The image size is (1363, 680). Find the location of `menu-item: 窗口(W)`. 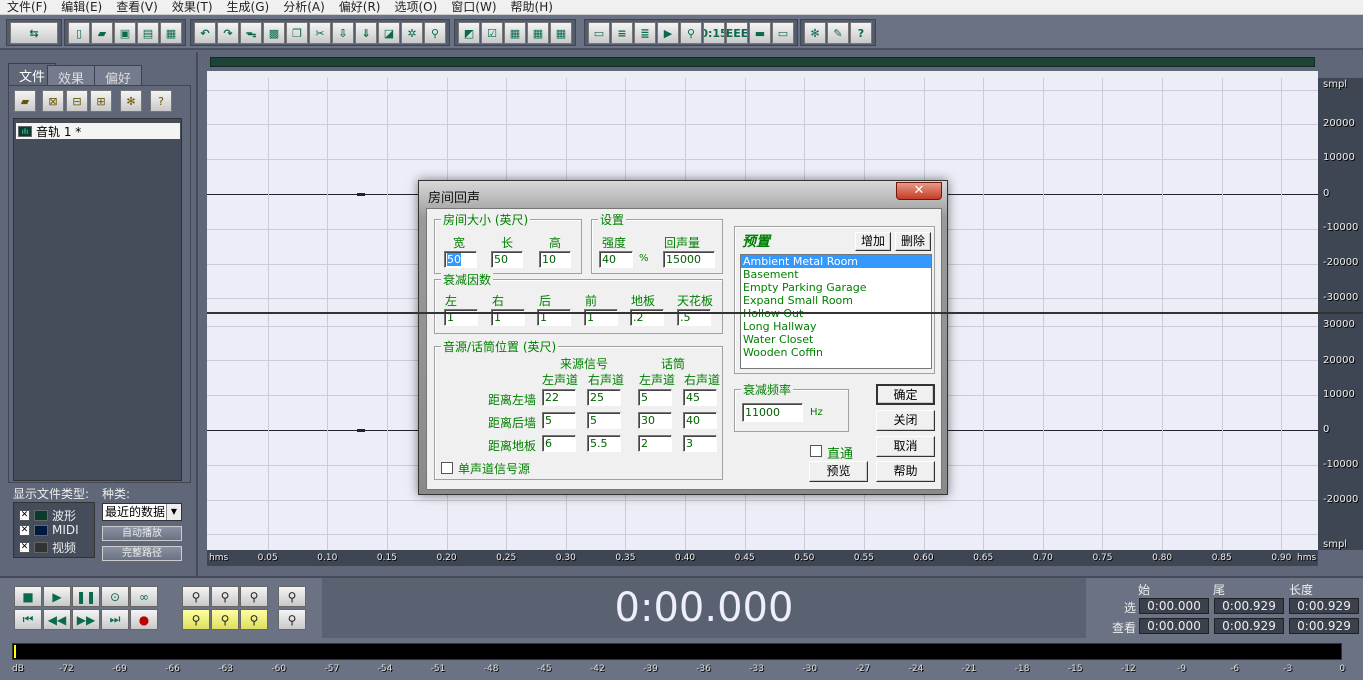

menu-item: 窗口(W) is located at coordinates (473, 7).